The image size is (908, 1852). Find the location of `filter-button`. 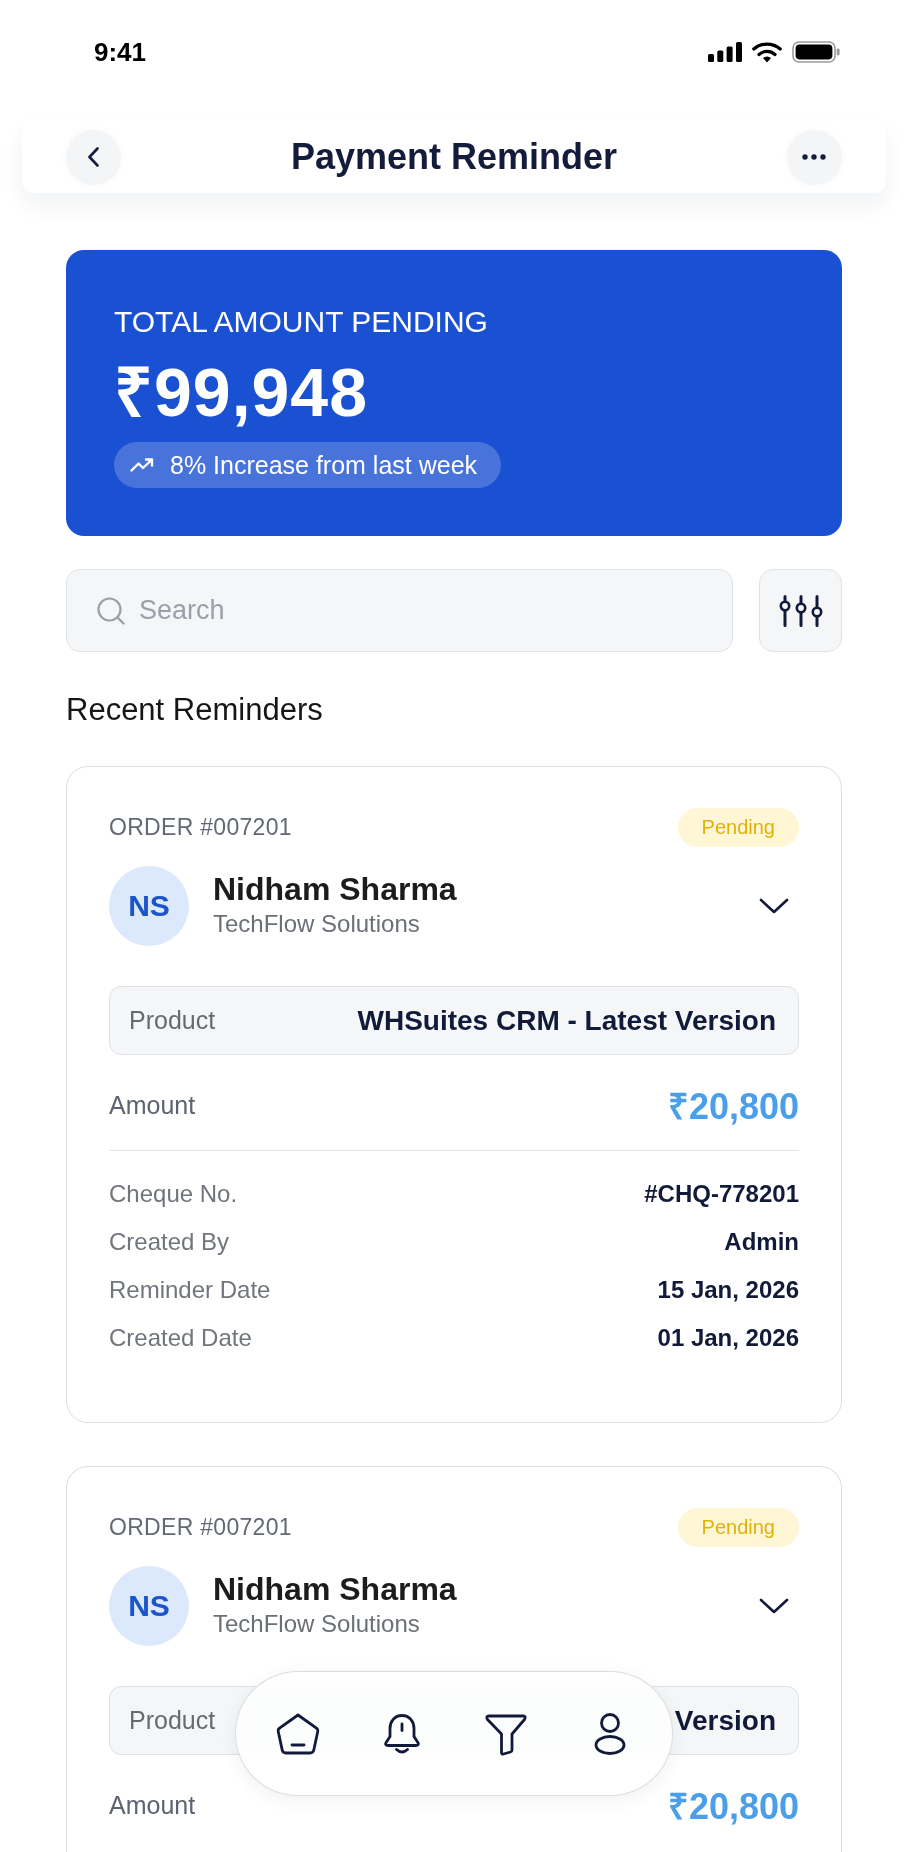

filter-button is located at coordinates (800, 610).